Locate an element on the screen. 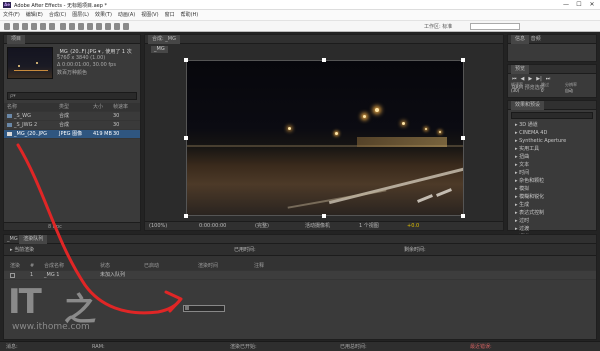 This screenshot has width=600, height=351. status-total-time: 已用总时间: is located at coordinates (353, 347).